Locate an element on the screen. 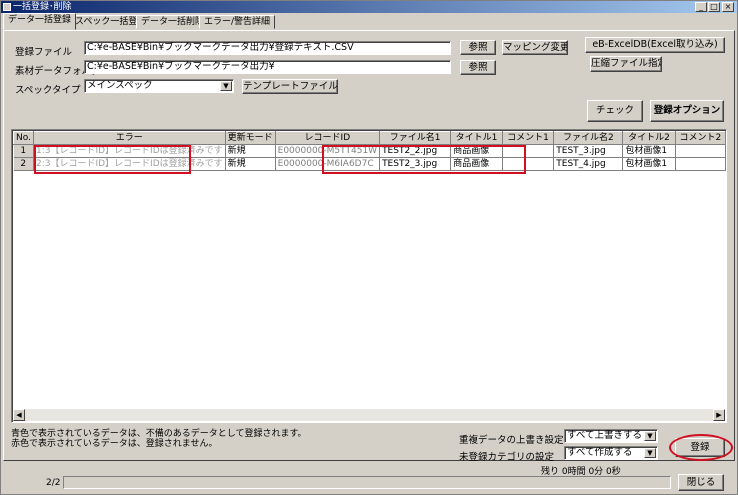 This screenshot has width=738, height=495. record-id-cell: E0000000-M6IA6D7C is located at coordinates (328, 164).